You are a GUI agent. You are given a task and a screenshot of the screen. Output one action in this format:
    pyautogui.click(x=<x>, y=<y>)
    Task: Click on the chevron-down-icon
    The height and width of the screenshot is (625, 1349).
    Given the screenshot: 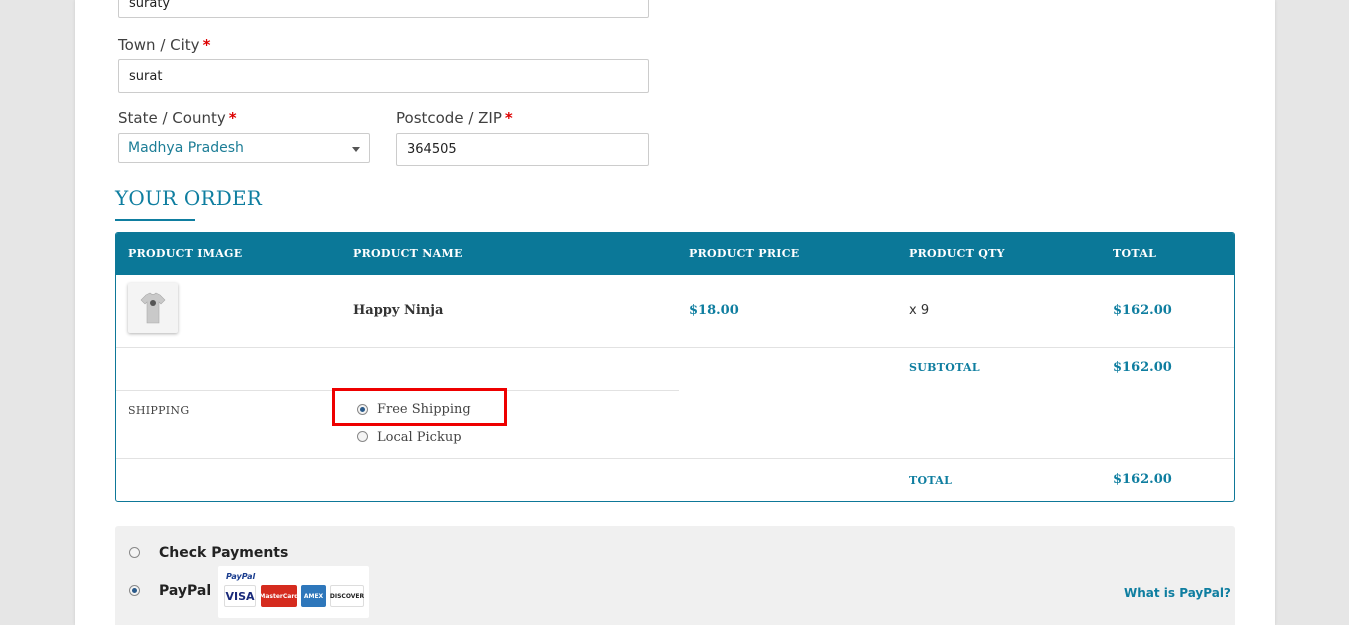 What is the action you would take?
    pyautogui.click(x=356, y=149)
    